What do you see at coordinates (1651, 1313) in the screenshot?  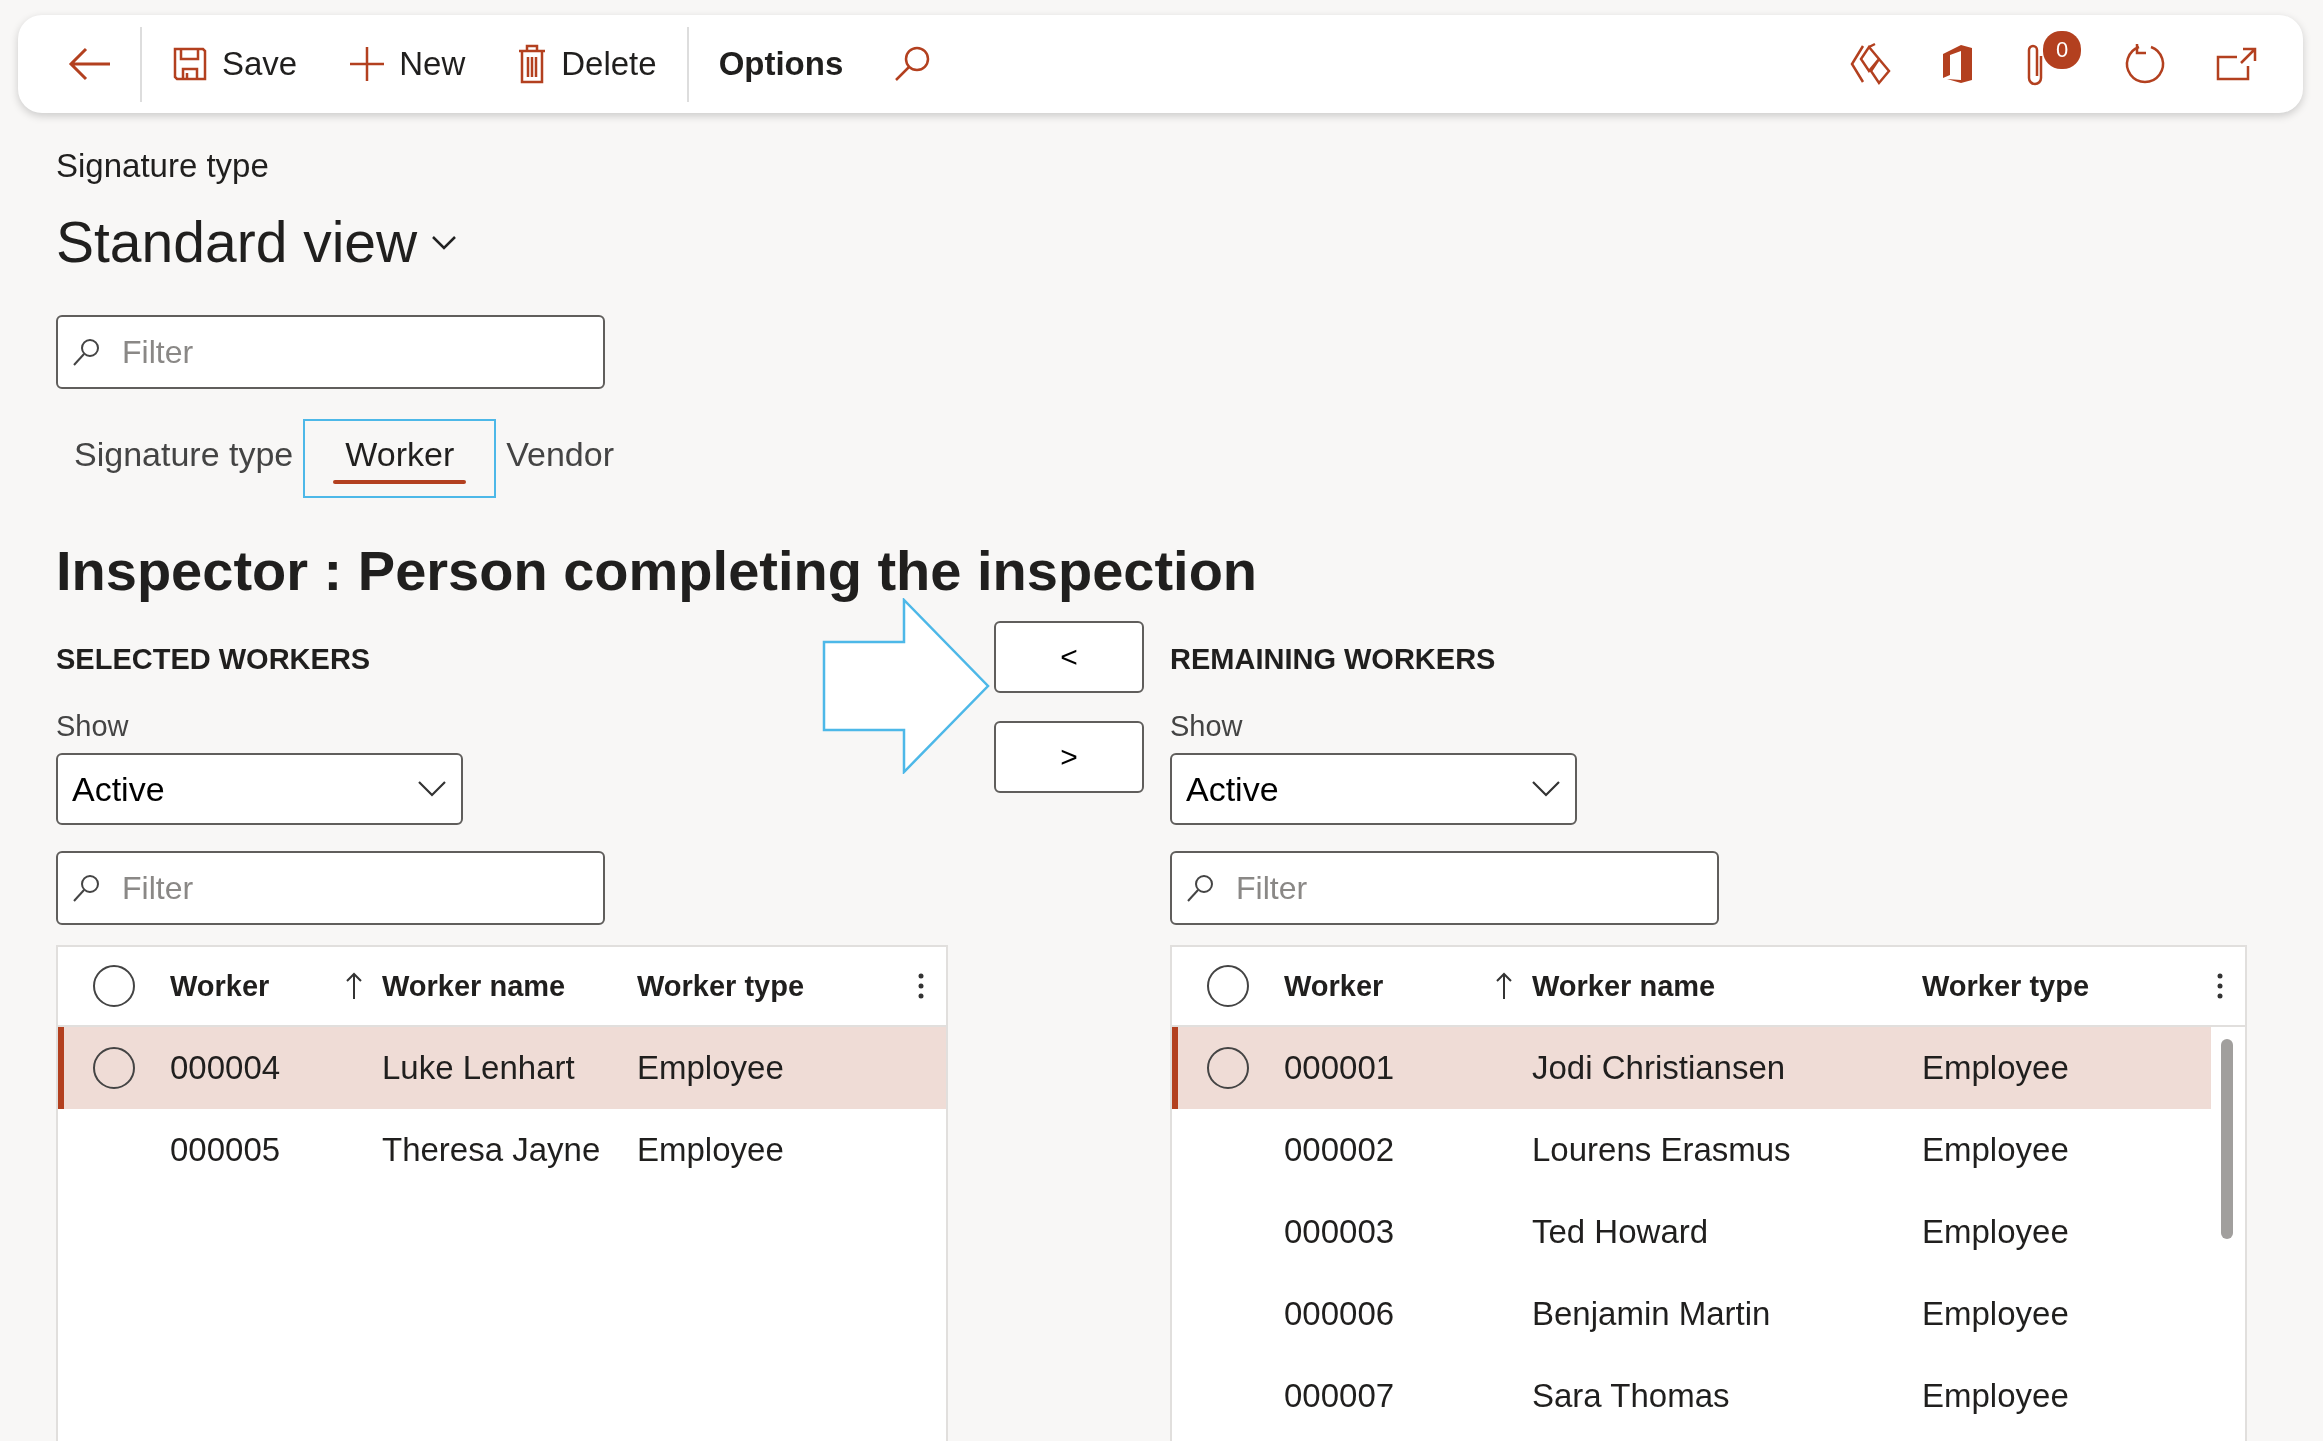 I see `table-cell: Benjamin Martin` at bounding box center [1651, 1313].